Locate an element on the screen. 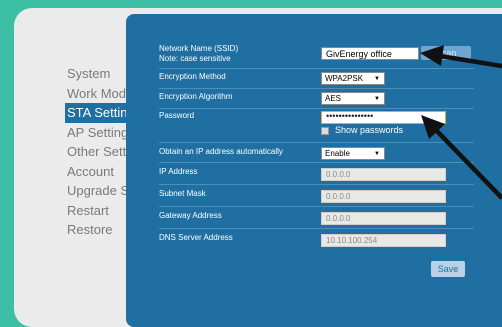 This screenshot has width=502, height=327. encryption-algorithm-select: AES ▼ is located at coordinates (353, 98).